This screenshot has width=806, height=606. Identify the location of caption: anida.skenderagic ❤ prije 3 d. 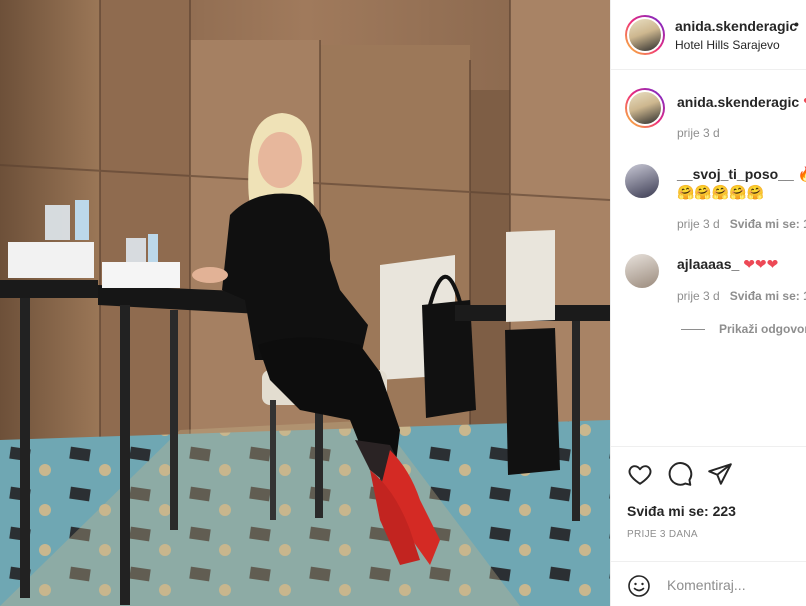
(708, 118).